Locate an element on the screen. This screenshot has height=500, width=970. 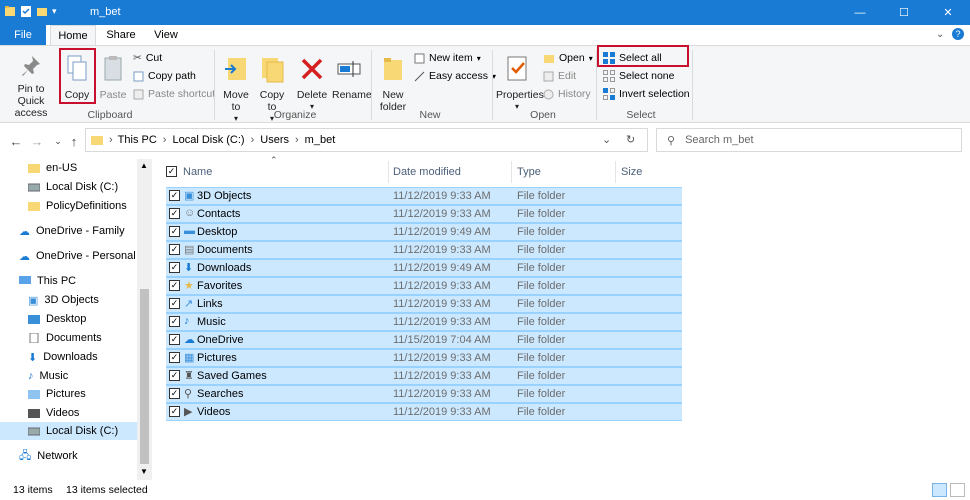
column-header-type: Type is located at coordinates (564, 172).